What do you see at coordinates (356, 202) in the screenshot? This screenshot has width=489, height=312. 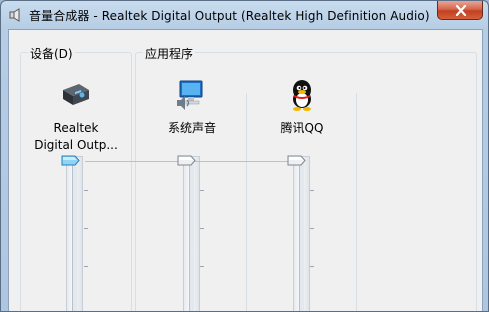 I see `column-divider` at bounding box center [356, 202].